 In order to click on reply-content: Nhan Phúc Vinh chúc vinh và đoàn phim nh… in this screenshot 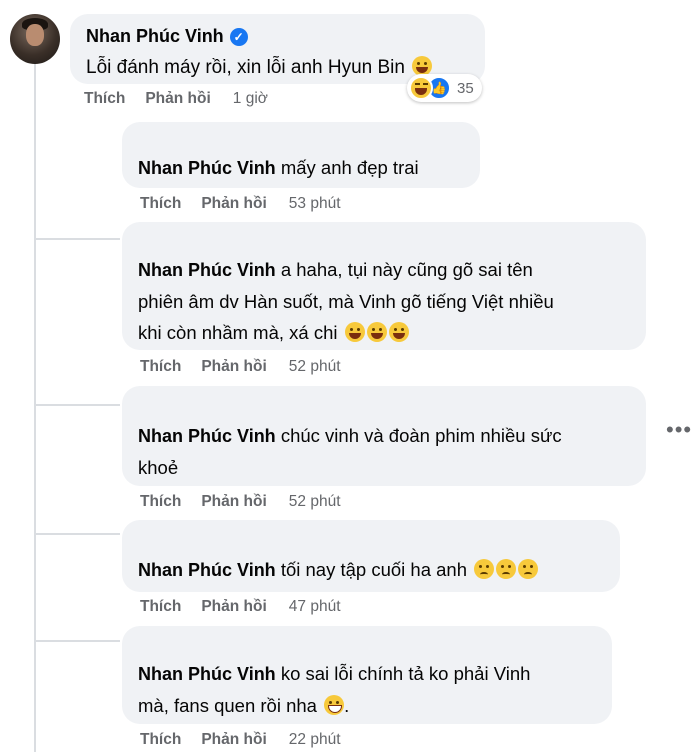, I will do `click(350, 451)`.